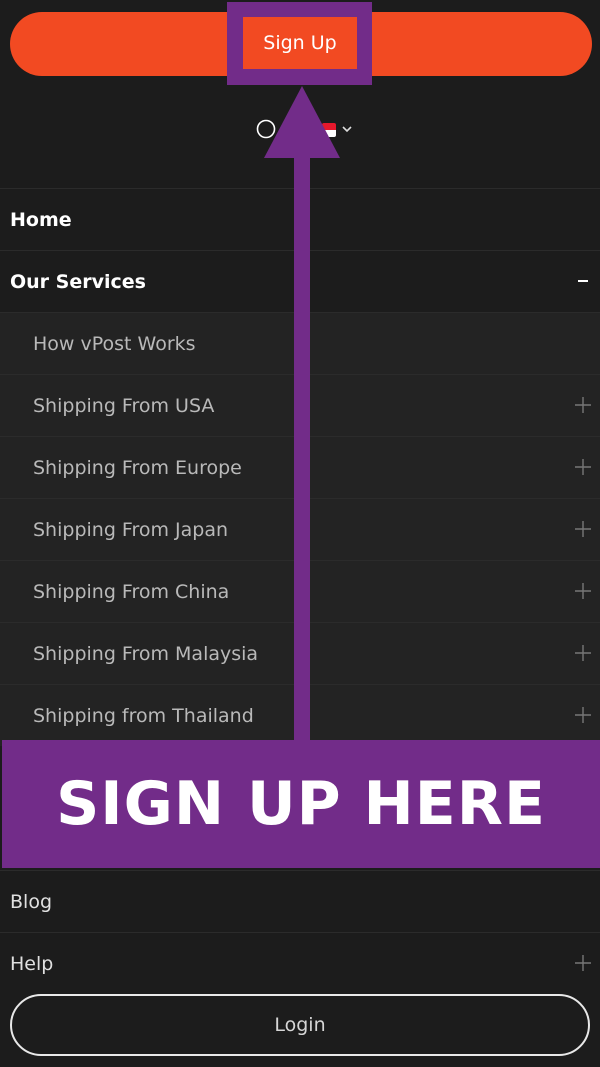 The height and width of the screenshot is (1067, 600). I want to click on utility-row, so click(300, 130).